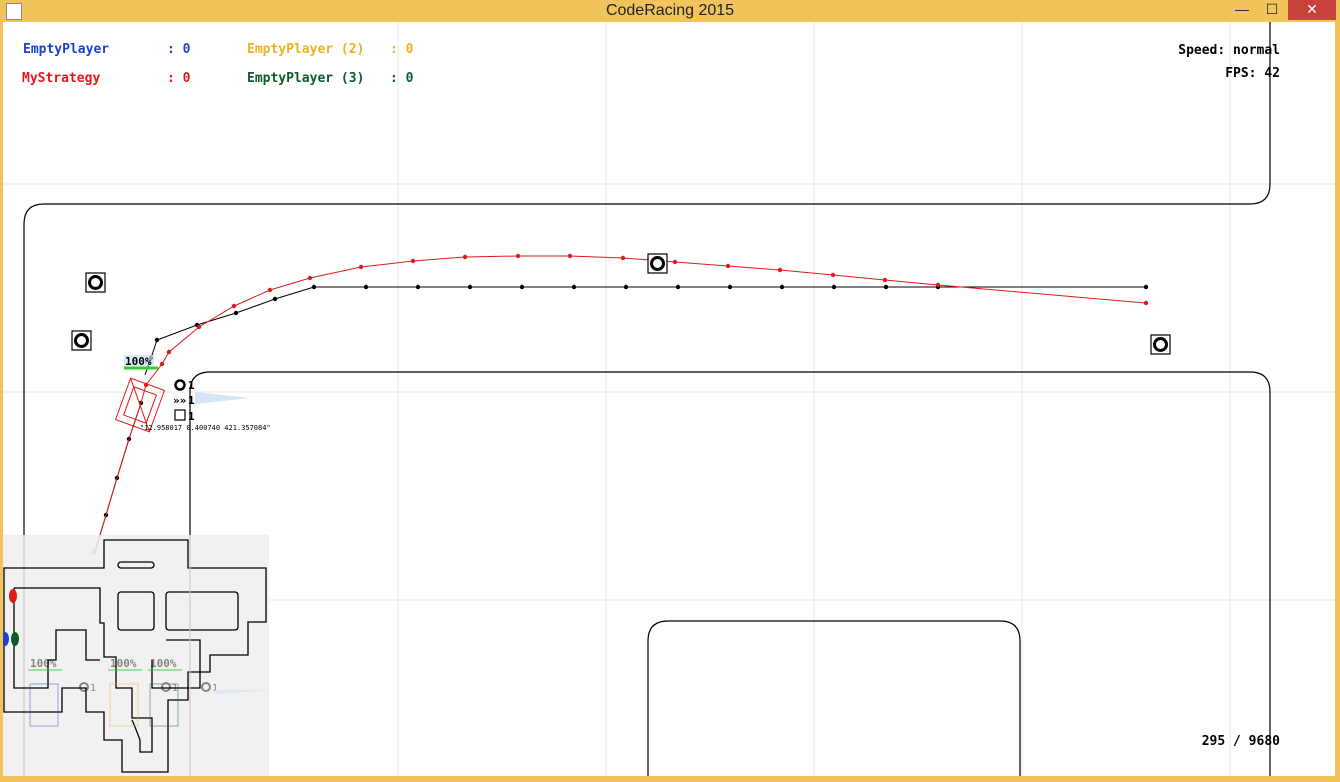 The height and width of the screenshot is (782, 1340). Describe the element at coordinates (179, 400) in the screenshot. I see `oil-icon: »»` at that location.